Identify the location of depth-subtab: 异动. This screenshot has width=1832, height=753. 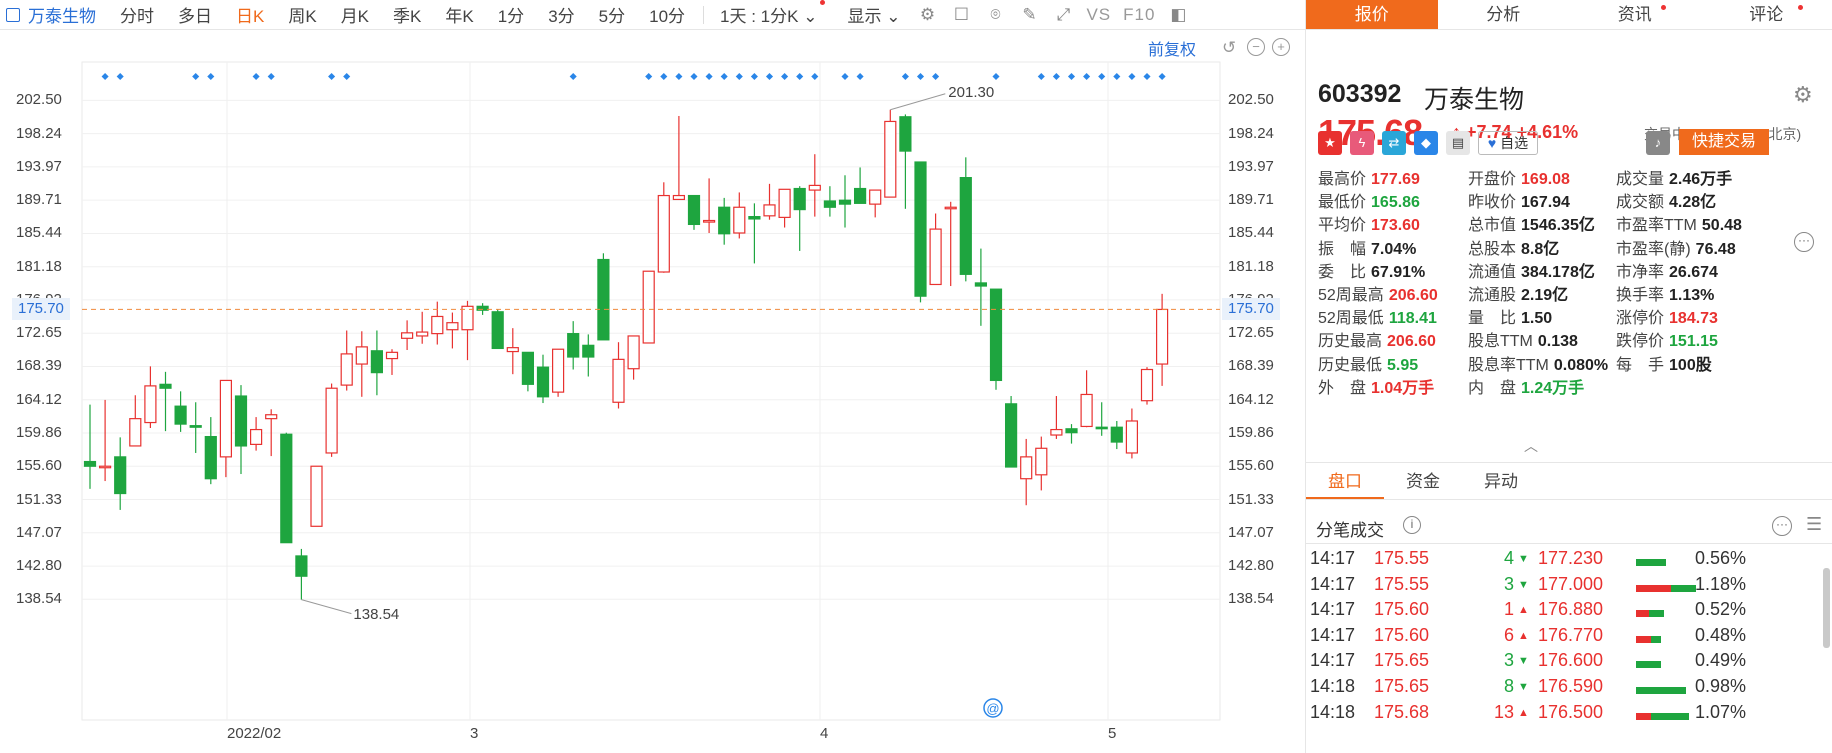
(1501, 481).